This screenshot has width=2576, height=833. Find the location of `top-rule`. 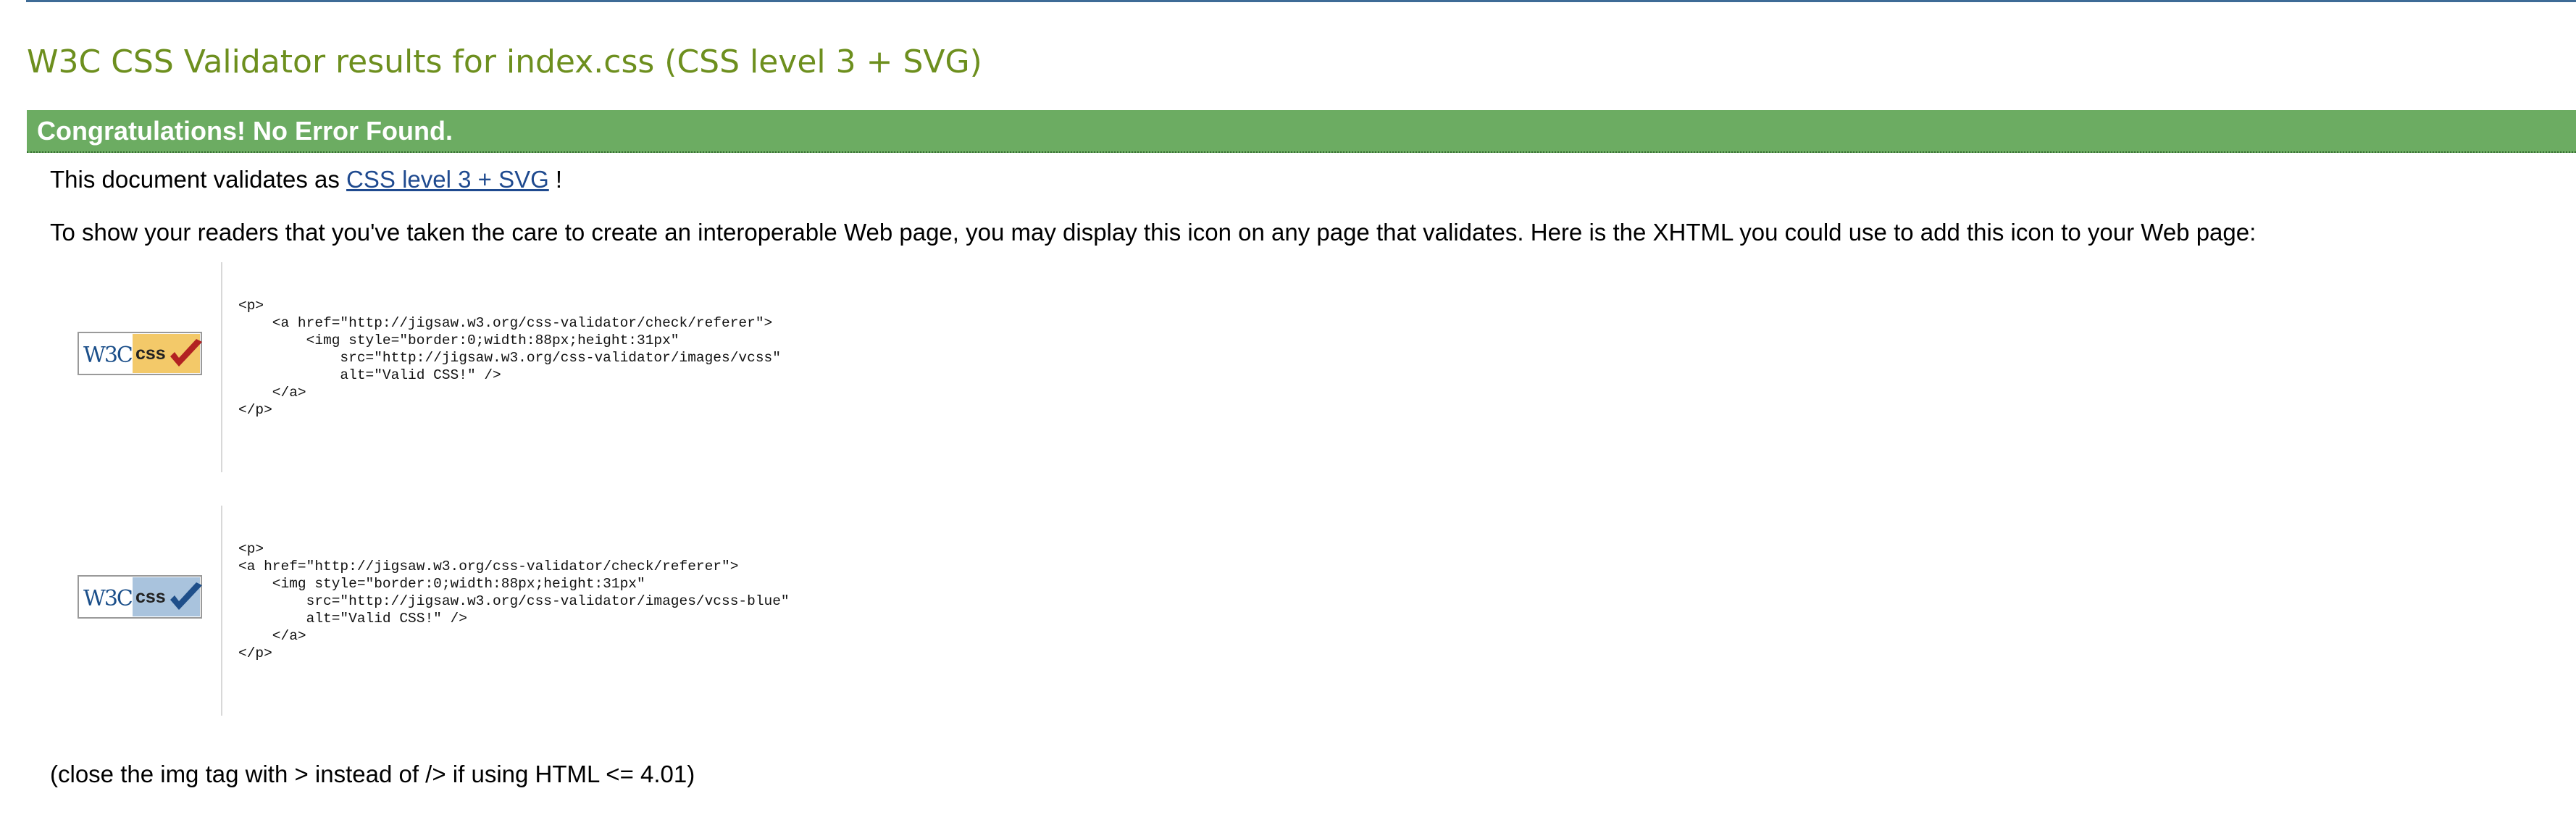

top-rule is located at coordinates (1301, 1).